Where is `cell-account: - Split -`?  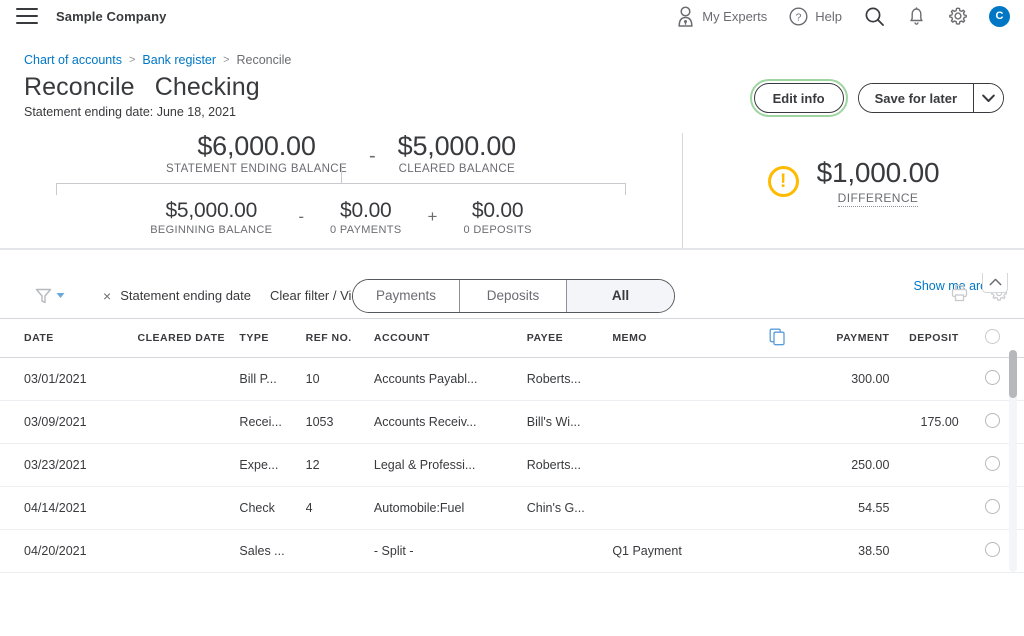
cell-account: - Split - is located at coordinates (450, 576).